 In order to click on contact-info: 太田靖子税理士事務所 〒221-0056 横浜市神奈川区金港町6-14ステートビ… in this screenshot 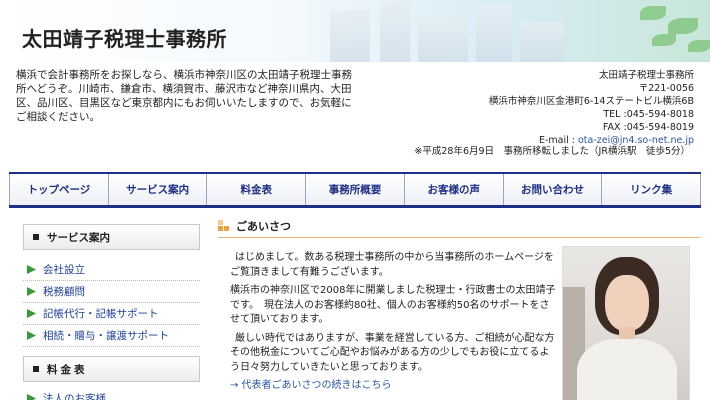, I will do `click(564, 108)`.